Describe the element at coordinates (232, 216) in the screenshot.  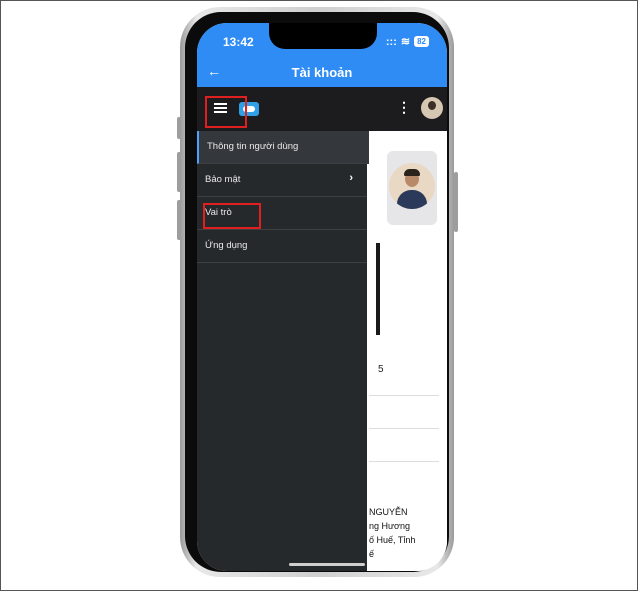
I see `highlight-role-item` at that location.